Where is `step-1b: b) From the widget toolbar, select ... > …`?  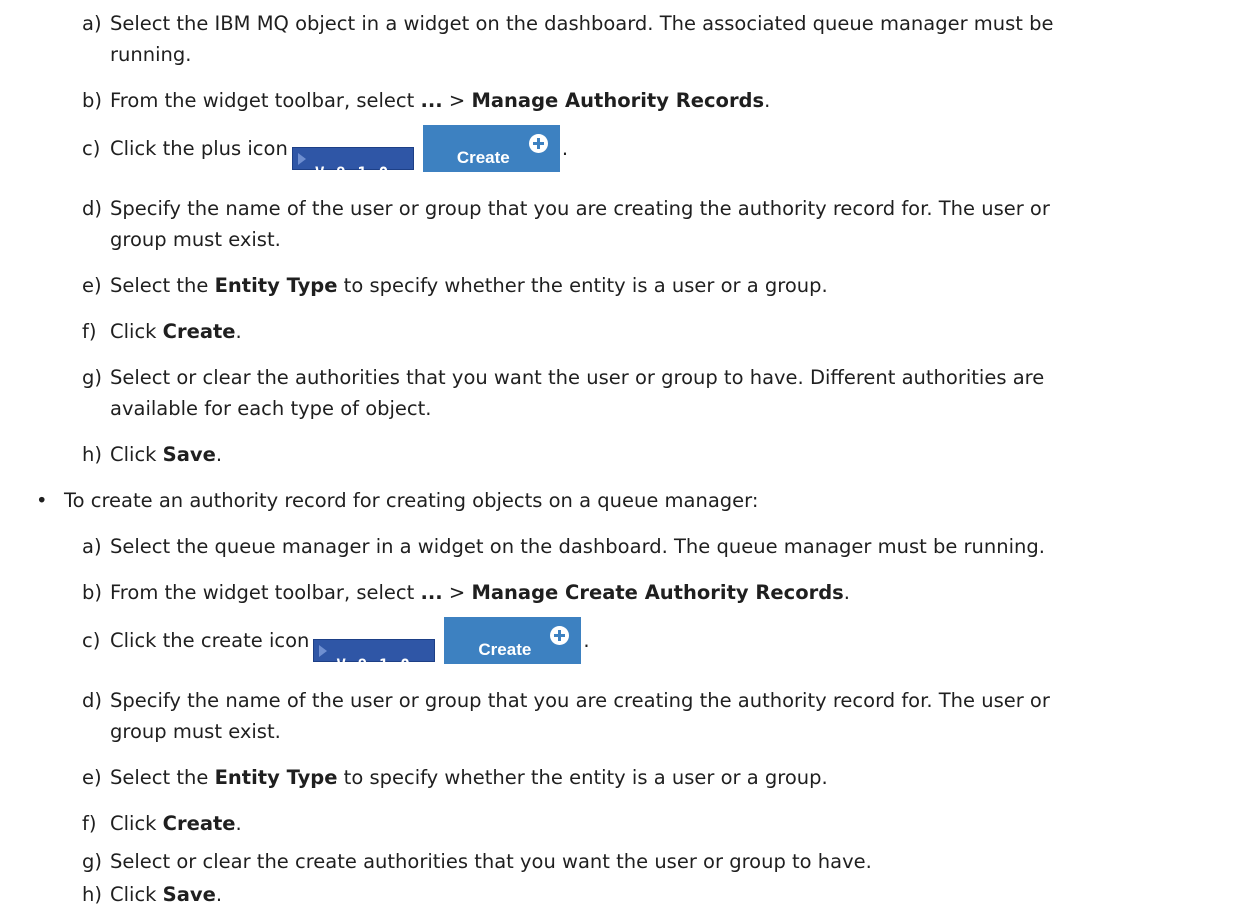 step-1b: b) From the widget toolbar, select ... > … is located at coordinates (657, 100).